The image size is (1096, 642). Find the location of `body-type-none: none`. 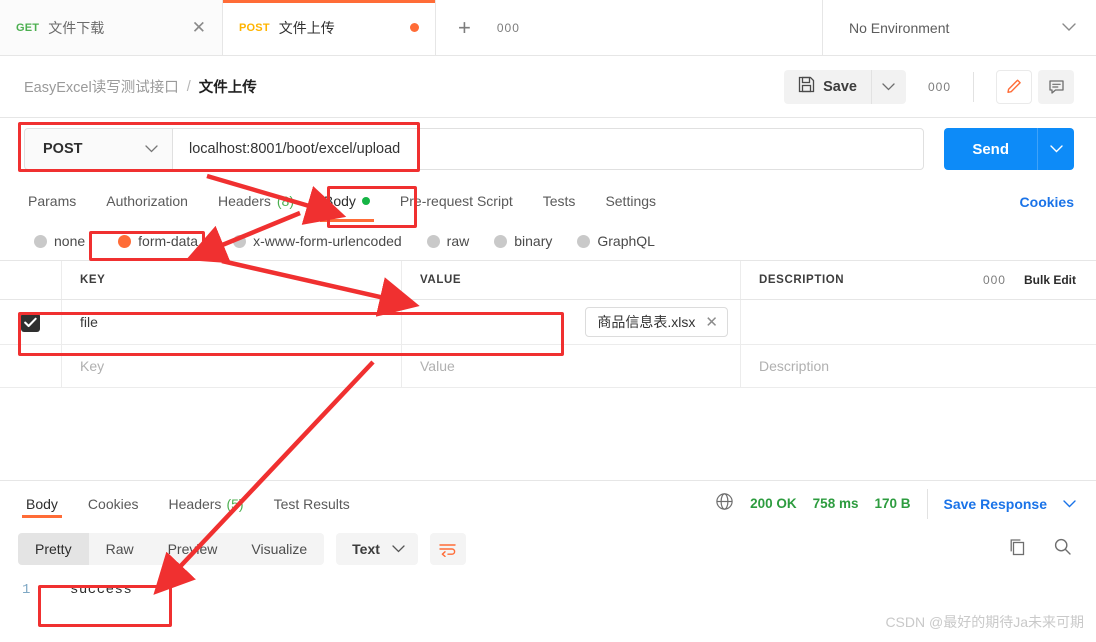

body-type-none: none is located at coordinates (59, 241).